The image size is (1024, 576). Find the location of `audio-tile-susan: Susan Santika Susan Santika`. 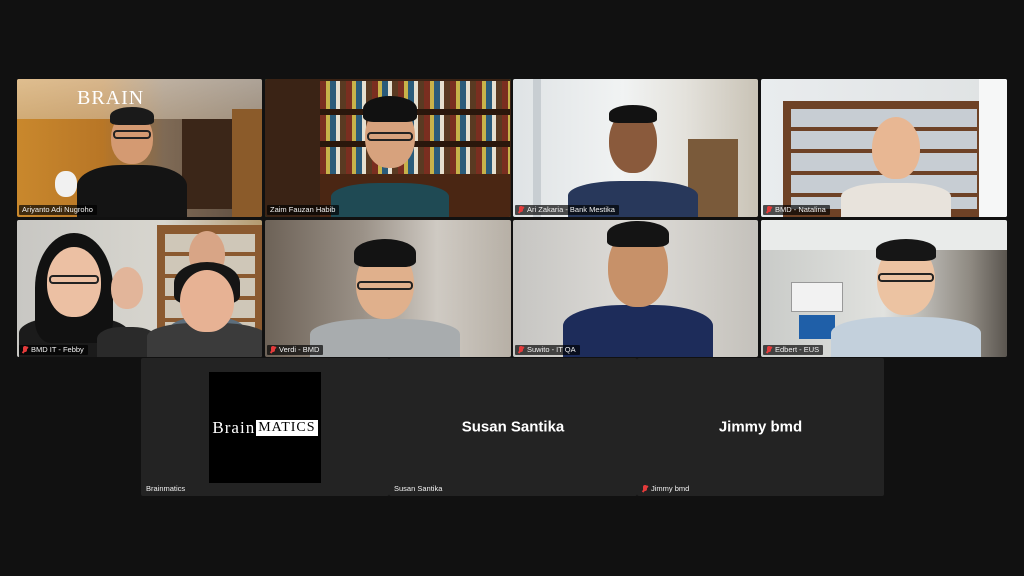

audio-tile-susan: Susan Santika Susan Santika is located at coordinates (513, 427).